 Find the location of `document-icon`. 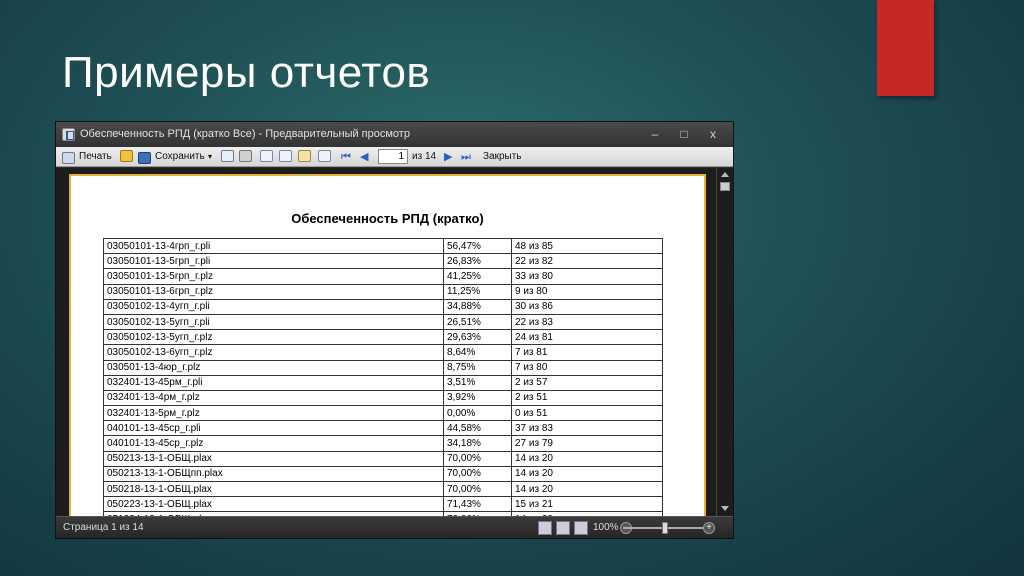

document-icon is located at coordinates (324, 156).